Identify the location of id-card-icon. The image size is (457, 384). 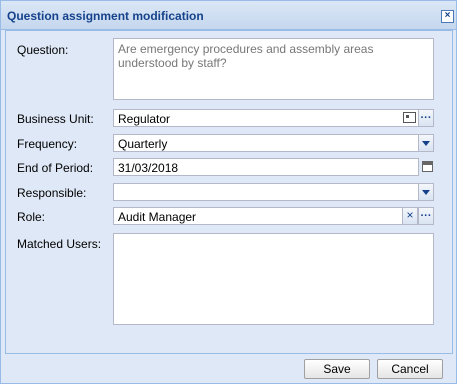
(409, 117).